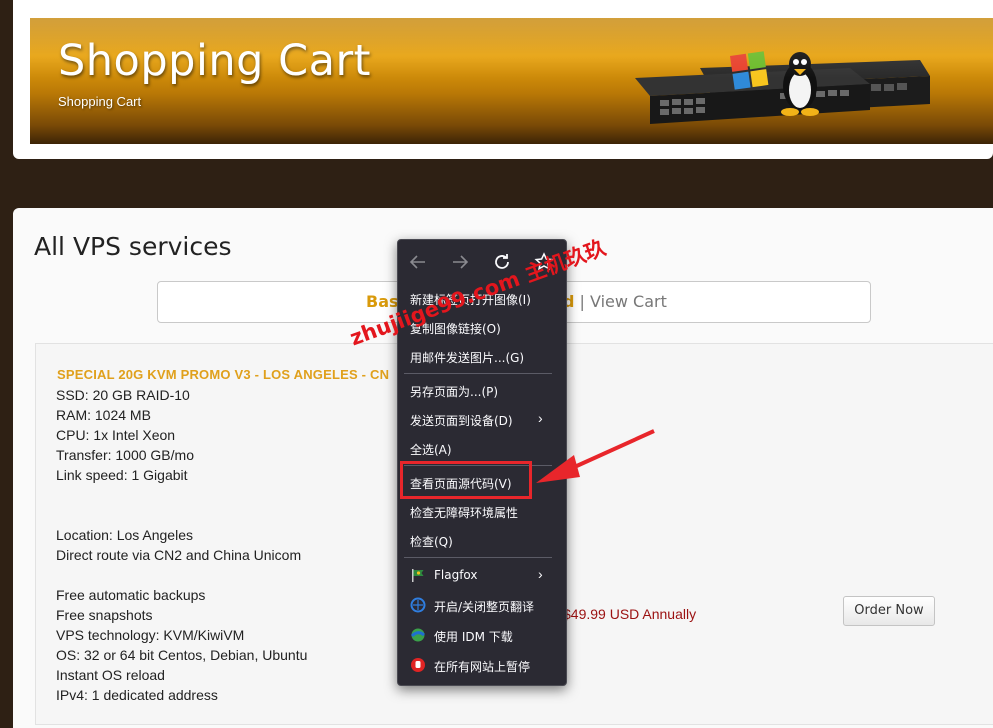  I want to click on idm-download-icon, so click(417, 635).